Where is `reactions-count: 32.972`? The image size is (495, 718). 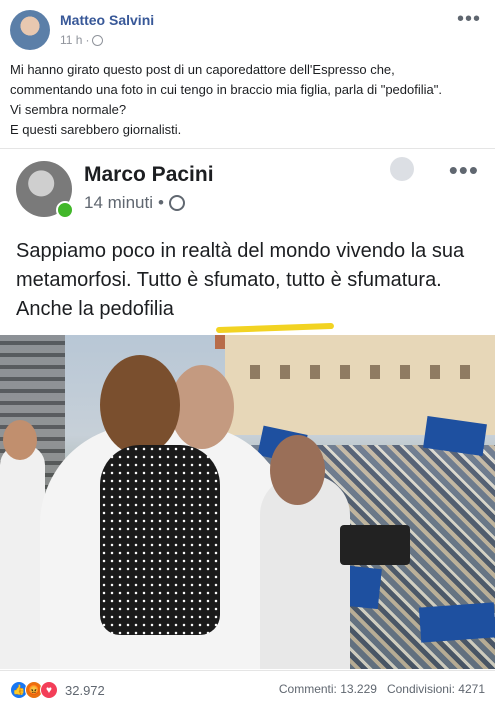 reactions-count: 32.972 is located at coordinates (85, 690).